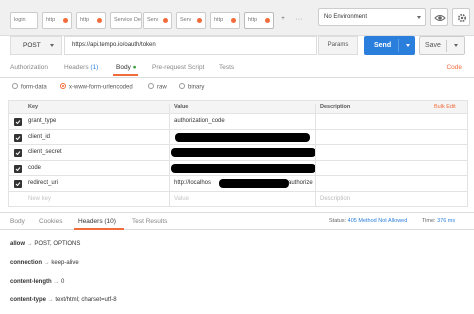  What do you see at coordinates (33, 107) in the screenshot?
I see `col-key: Key` at bounding box center [33, 107].